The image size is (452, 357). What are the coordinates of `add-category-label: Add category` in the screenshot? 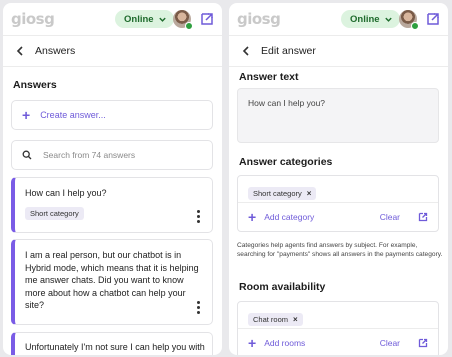 It's located at (289, 217).